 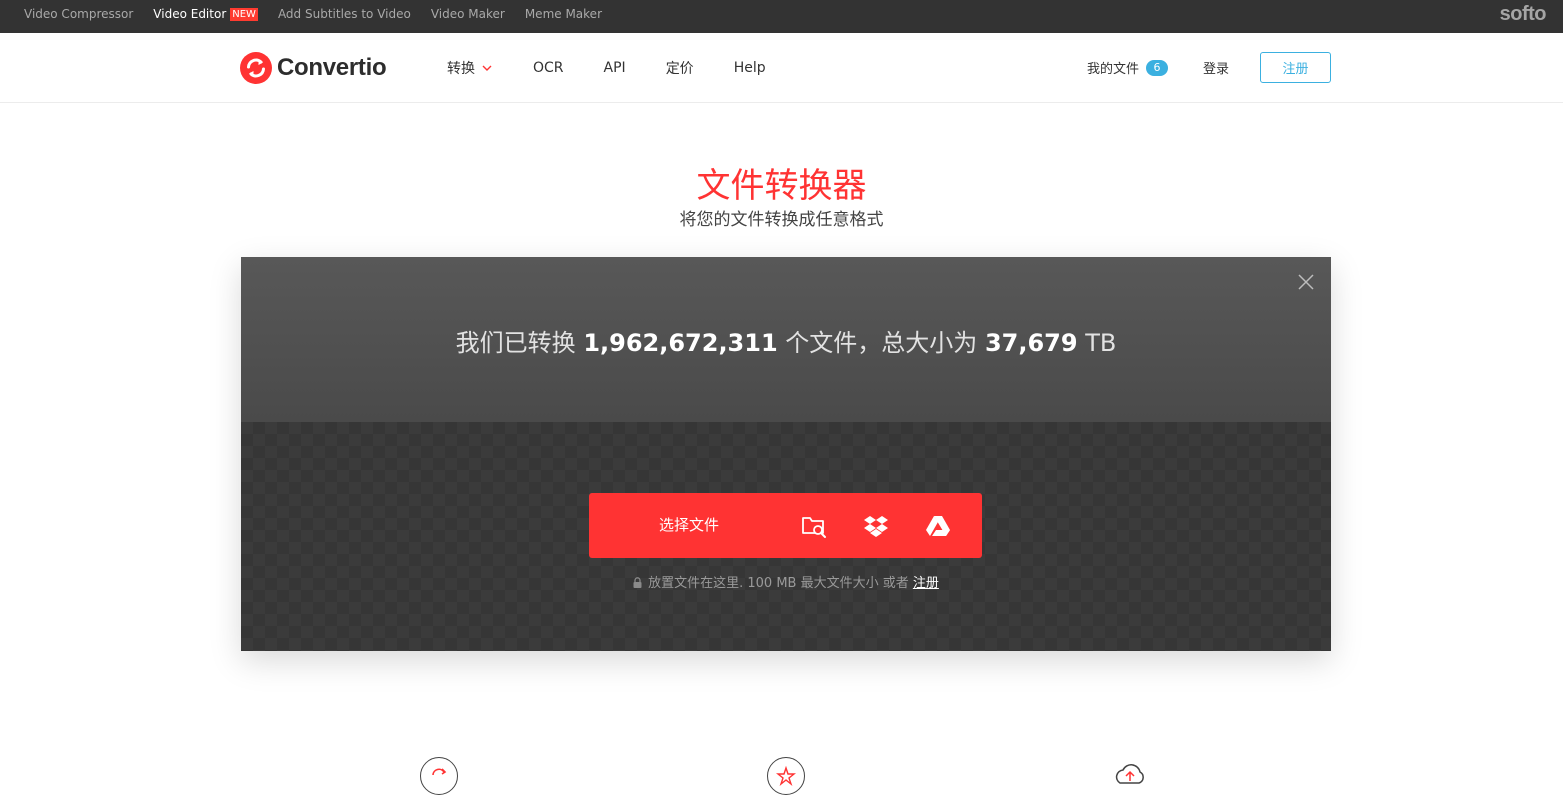 I want to click on conversion-stats: 我们已转换 1,962,672,311 个文件，总大小为 37,679 TB, so click(x=786, y=340).